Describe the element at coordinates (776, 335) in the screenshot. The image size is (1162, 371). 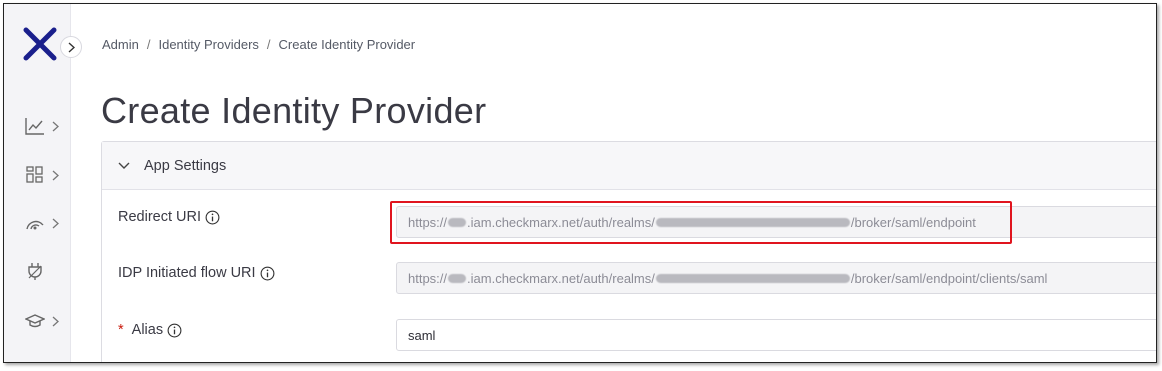
I see `alias-input: saml` at that location.